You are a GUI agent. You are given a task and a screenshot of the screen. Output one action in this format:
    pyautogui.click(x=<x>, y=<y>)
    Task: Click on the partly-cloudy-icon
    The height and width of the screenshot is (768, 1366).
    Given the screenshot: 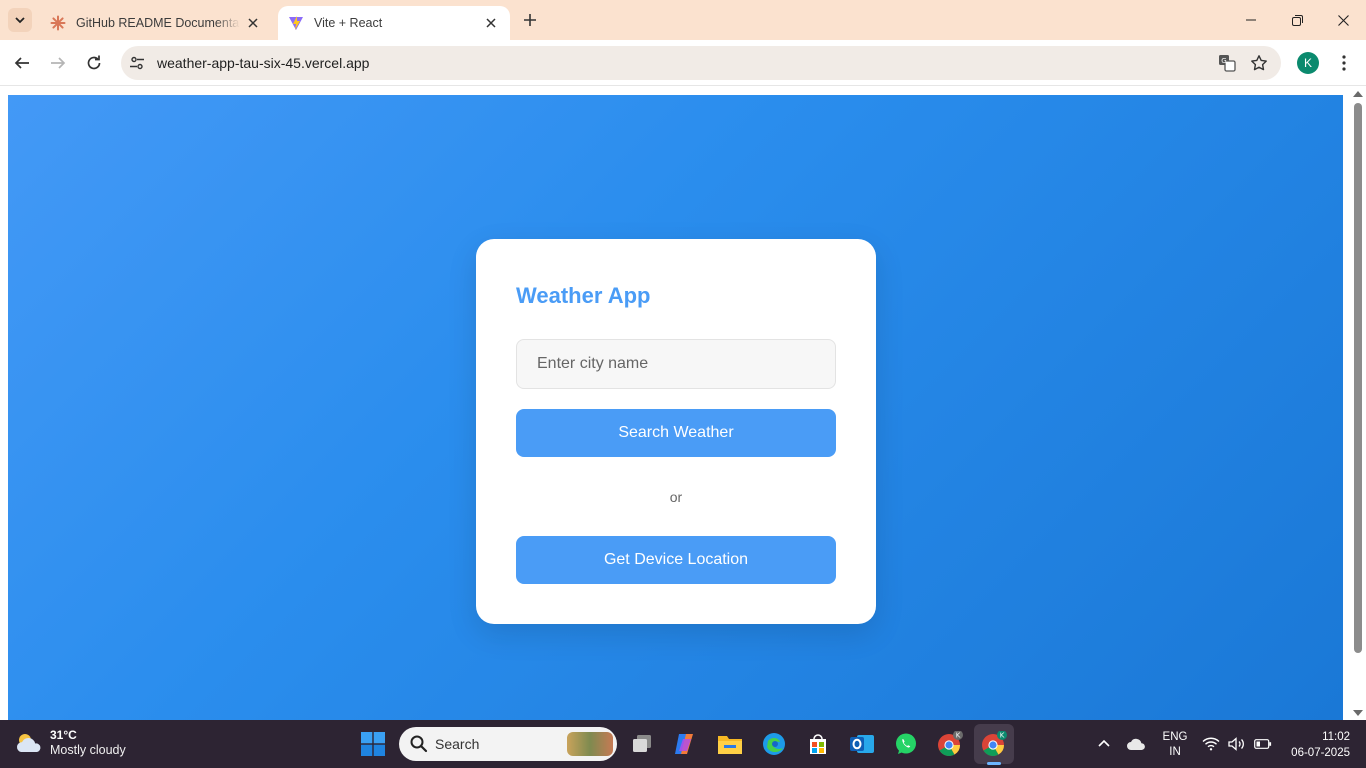 What is the action you would take?
    pyautogui.click(x=28, y=743)
    